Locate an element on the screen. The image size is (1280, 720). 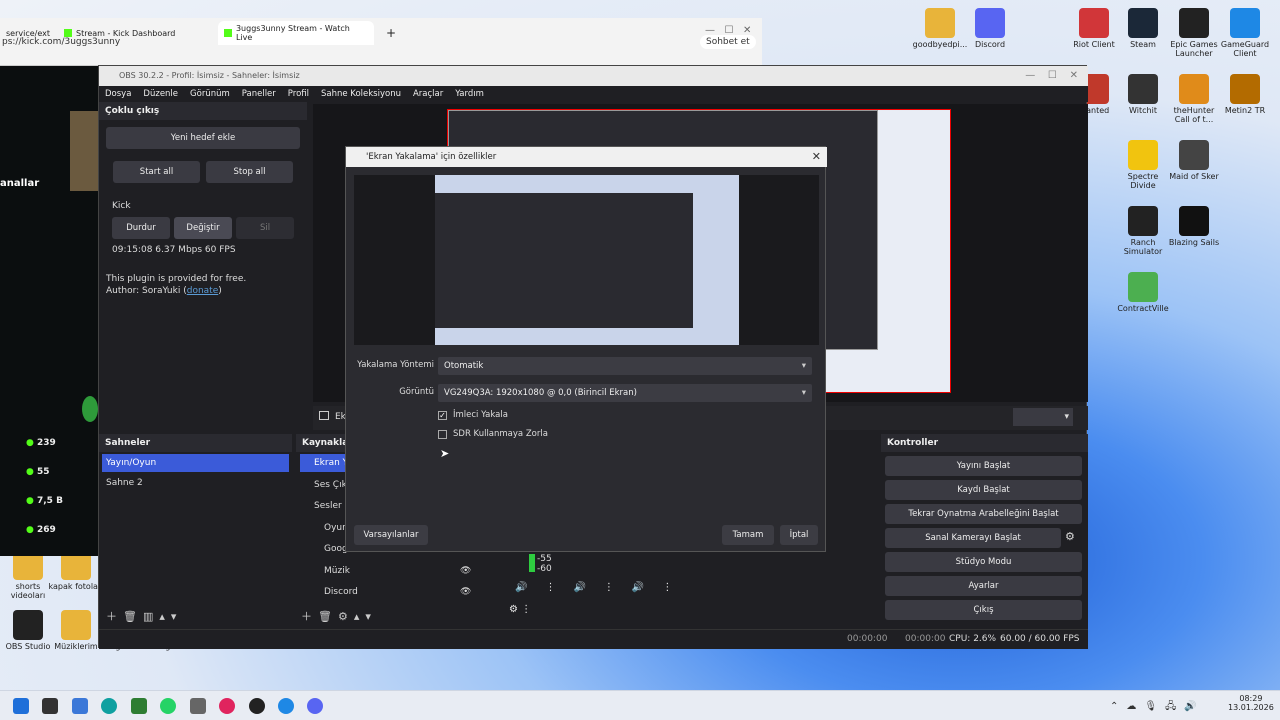
url-bar: ps://kick.com/3uggs3unny Sohbet et is located at coordinates (381, 42).